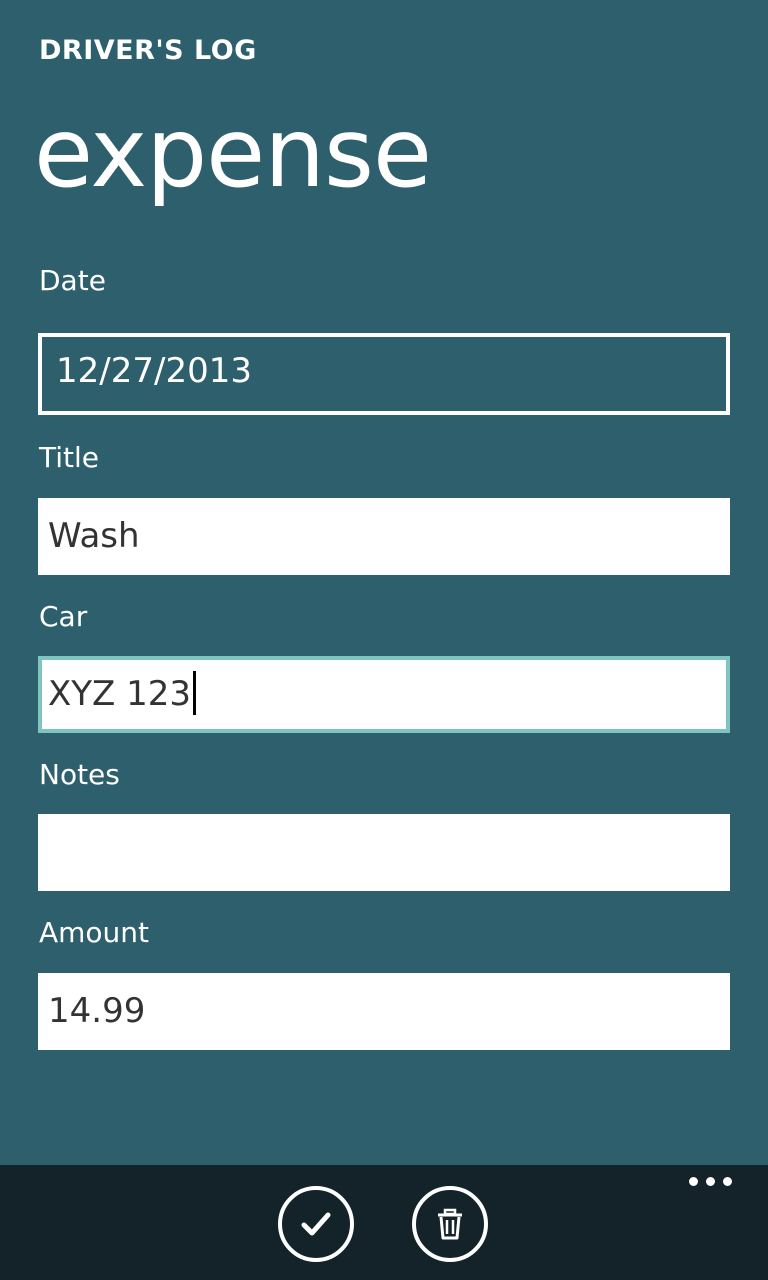 This screenshot has width=768, height=1280. I want to click on car-label: Car, so click(63, 616).